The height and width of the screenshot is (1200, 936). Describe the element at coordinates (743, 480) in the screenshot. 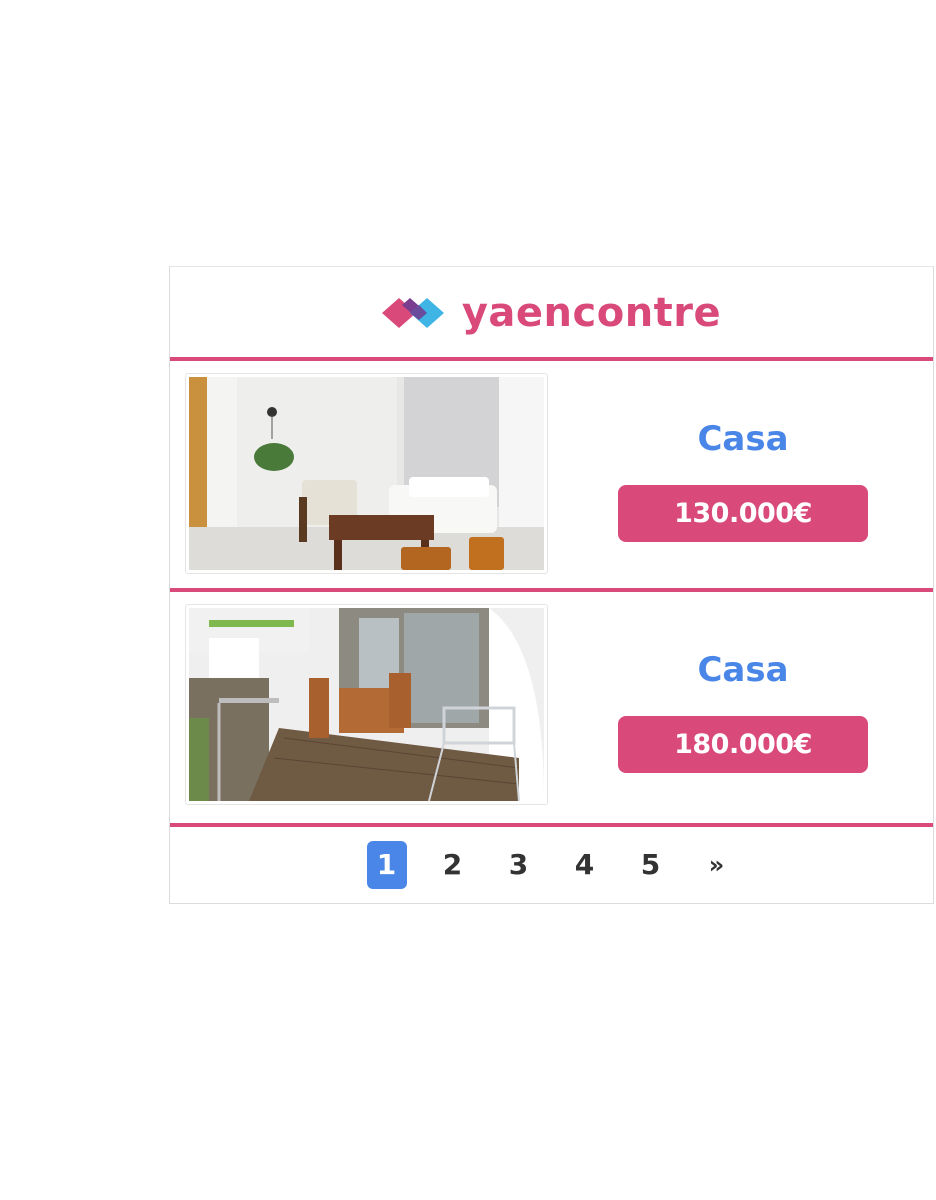

I see `listing-info: Casa 130.000€` at that location.